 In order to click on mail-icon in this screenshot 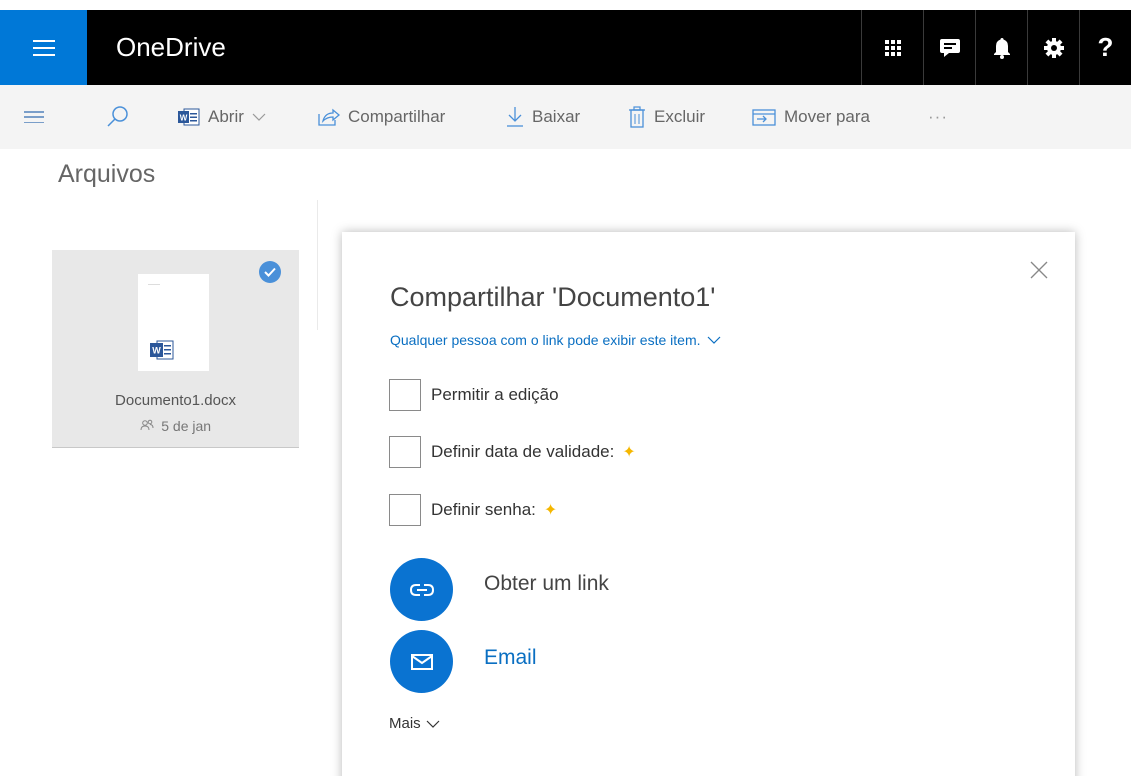, I will do `click(421, 661)`.